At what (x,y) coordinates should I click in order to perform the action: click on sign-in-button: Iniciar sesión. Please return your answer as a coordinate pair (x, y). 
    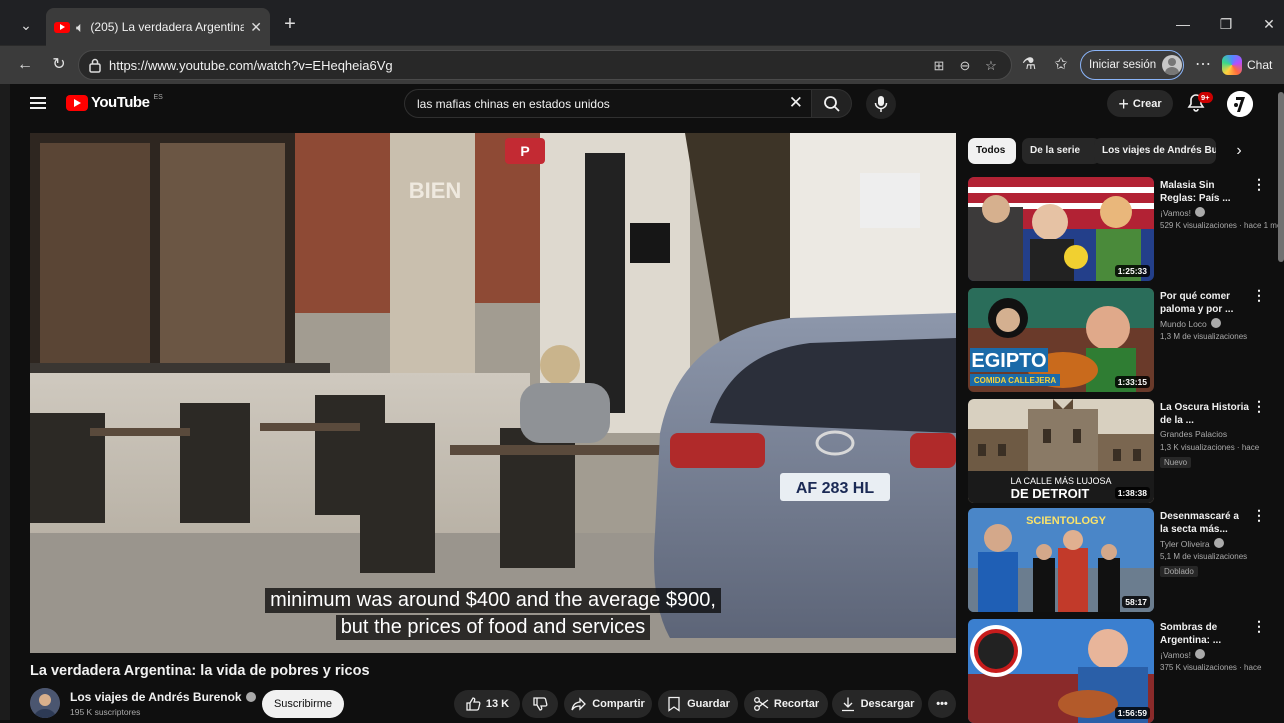
    Looking at the image, I should click on (1132, 65).